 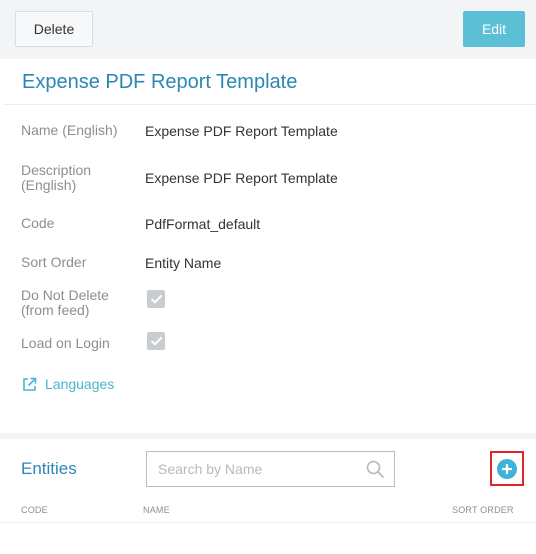 I want to click on languages-link-label: Languages, so click(x=80, y=384).